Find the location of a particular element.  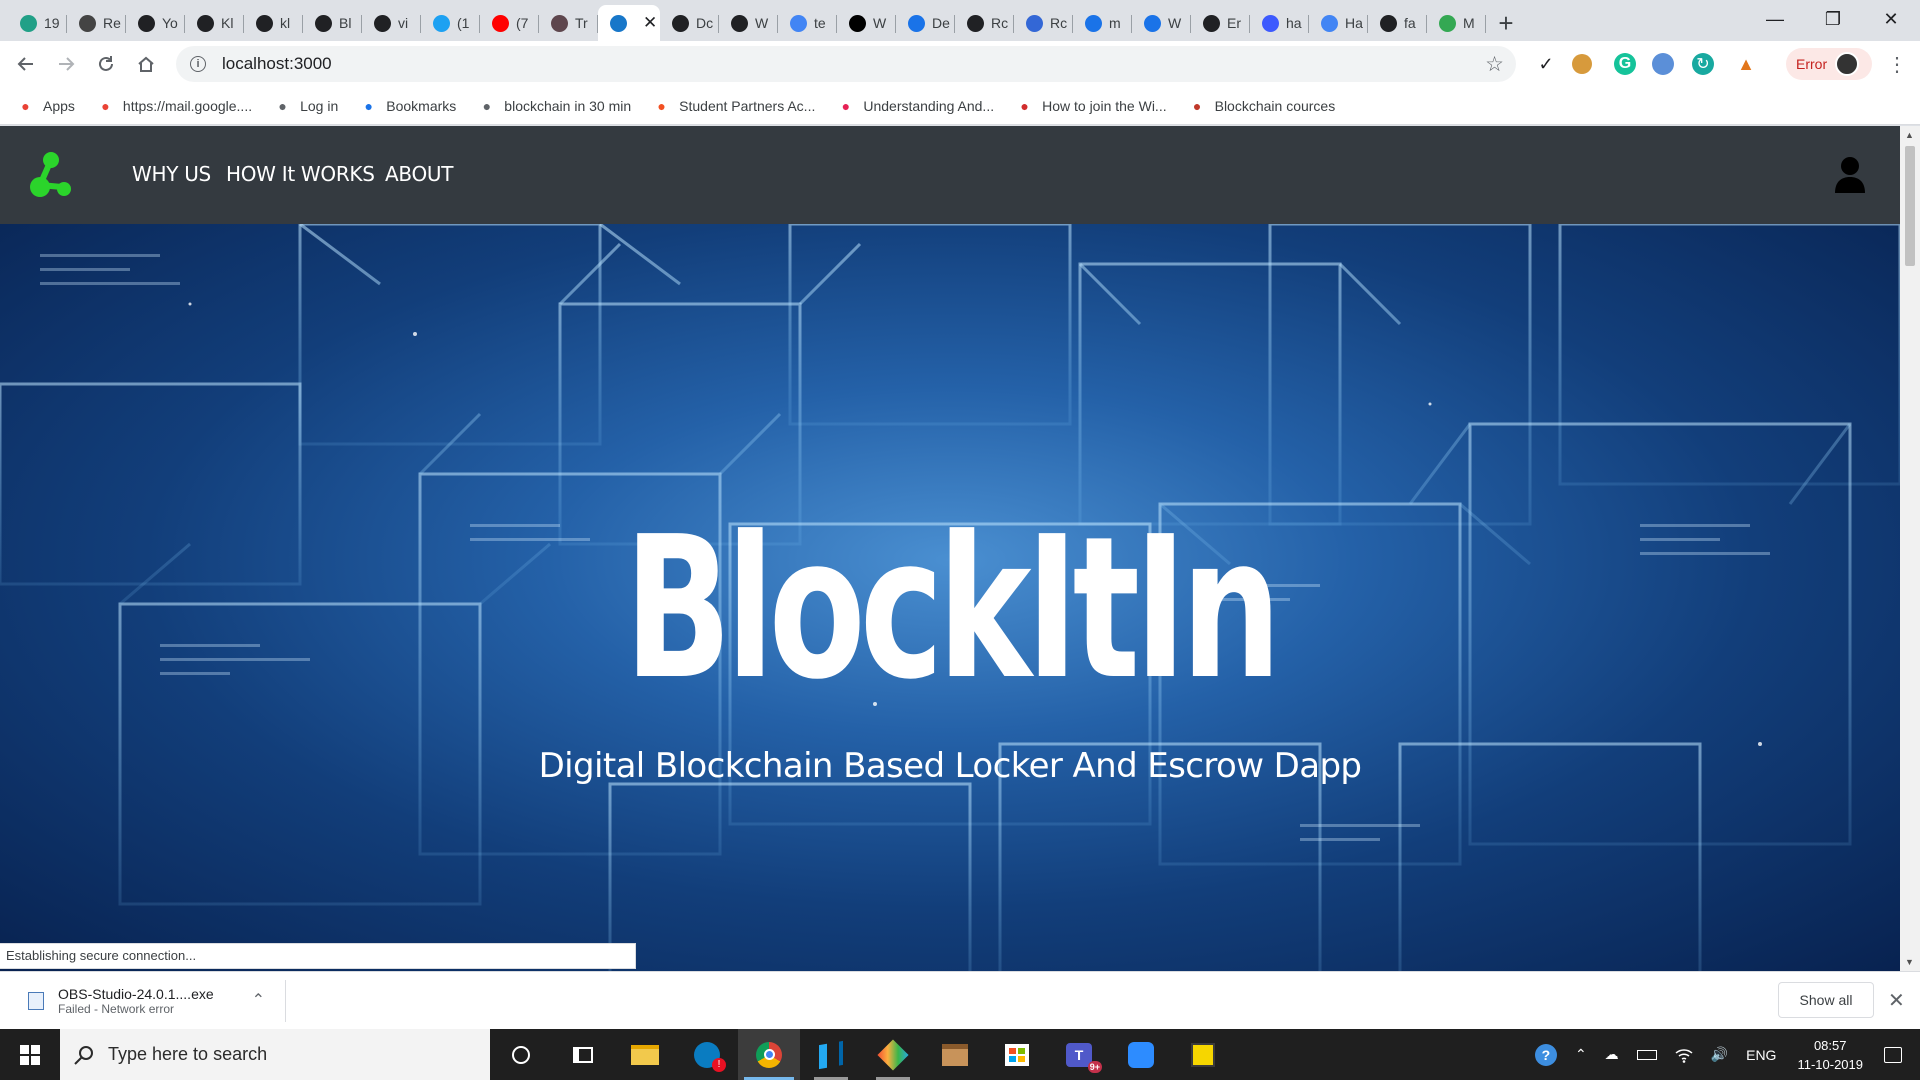

taskbar-search: Type here to search is located at coordinates (275, 1054).